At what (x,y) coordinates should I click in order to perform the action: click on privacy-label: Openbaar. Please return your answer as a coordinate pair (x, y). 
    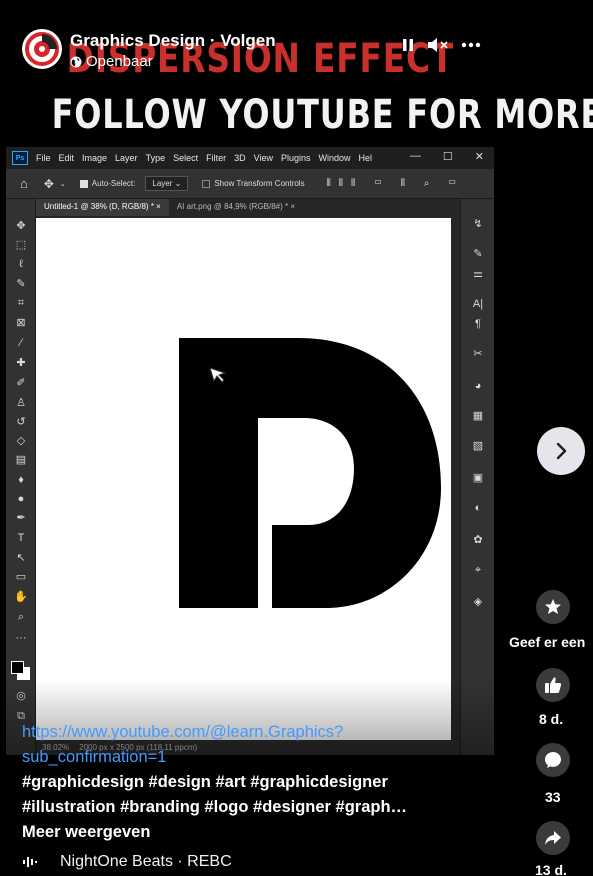
    Looking at the image, I should click on (119, 61).